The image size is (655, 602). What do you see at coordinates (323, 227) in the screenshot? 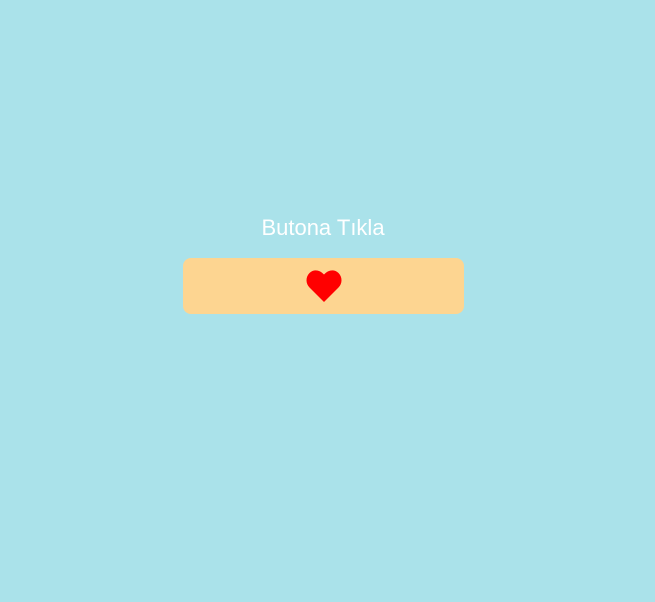
I see `page-title: Butona Tıkla` at bounding box center [323, 227].